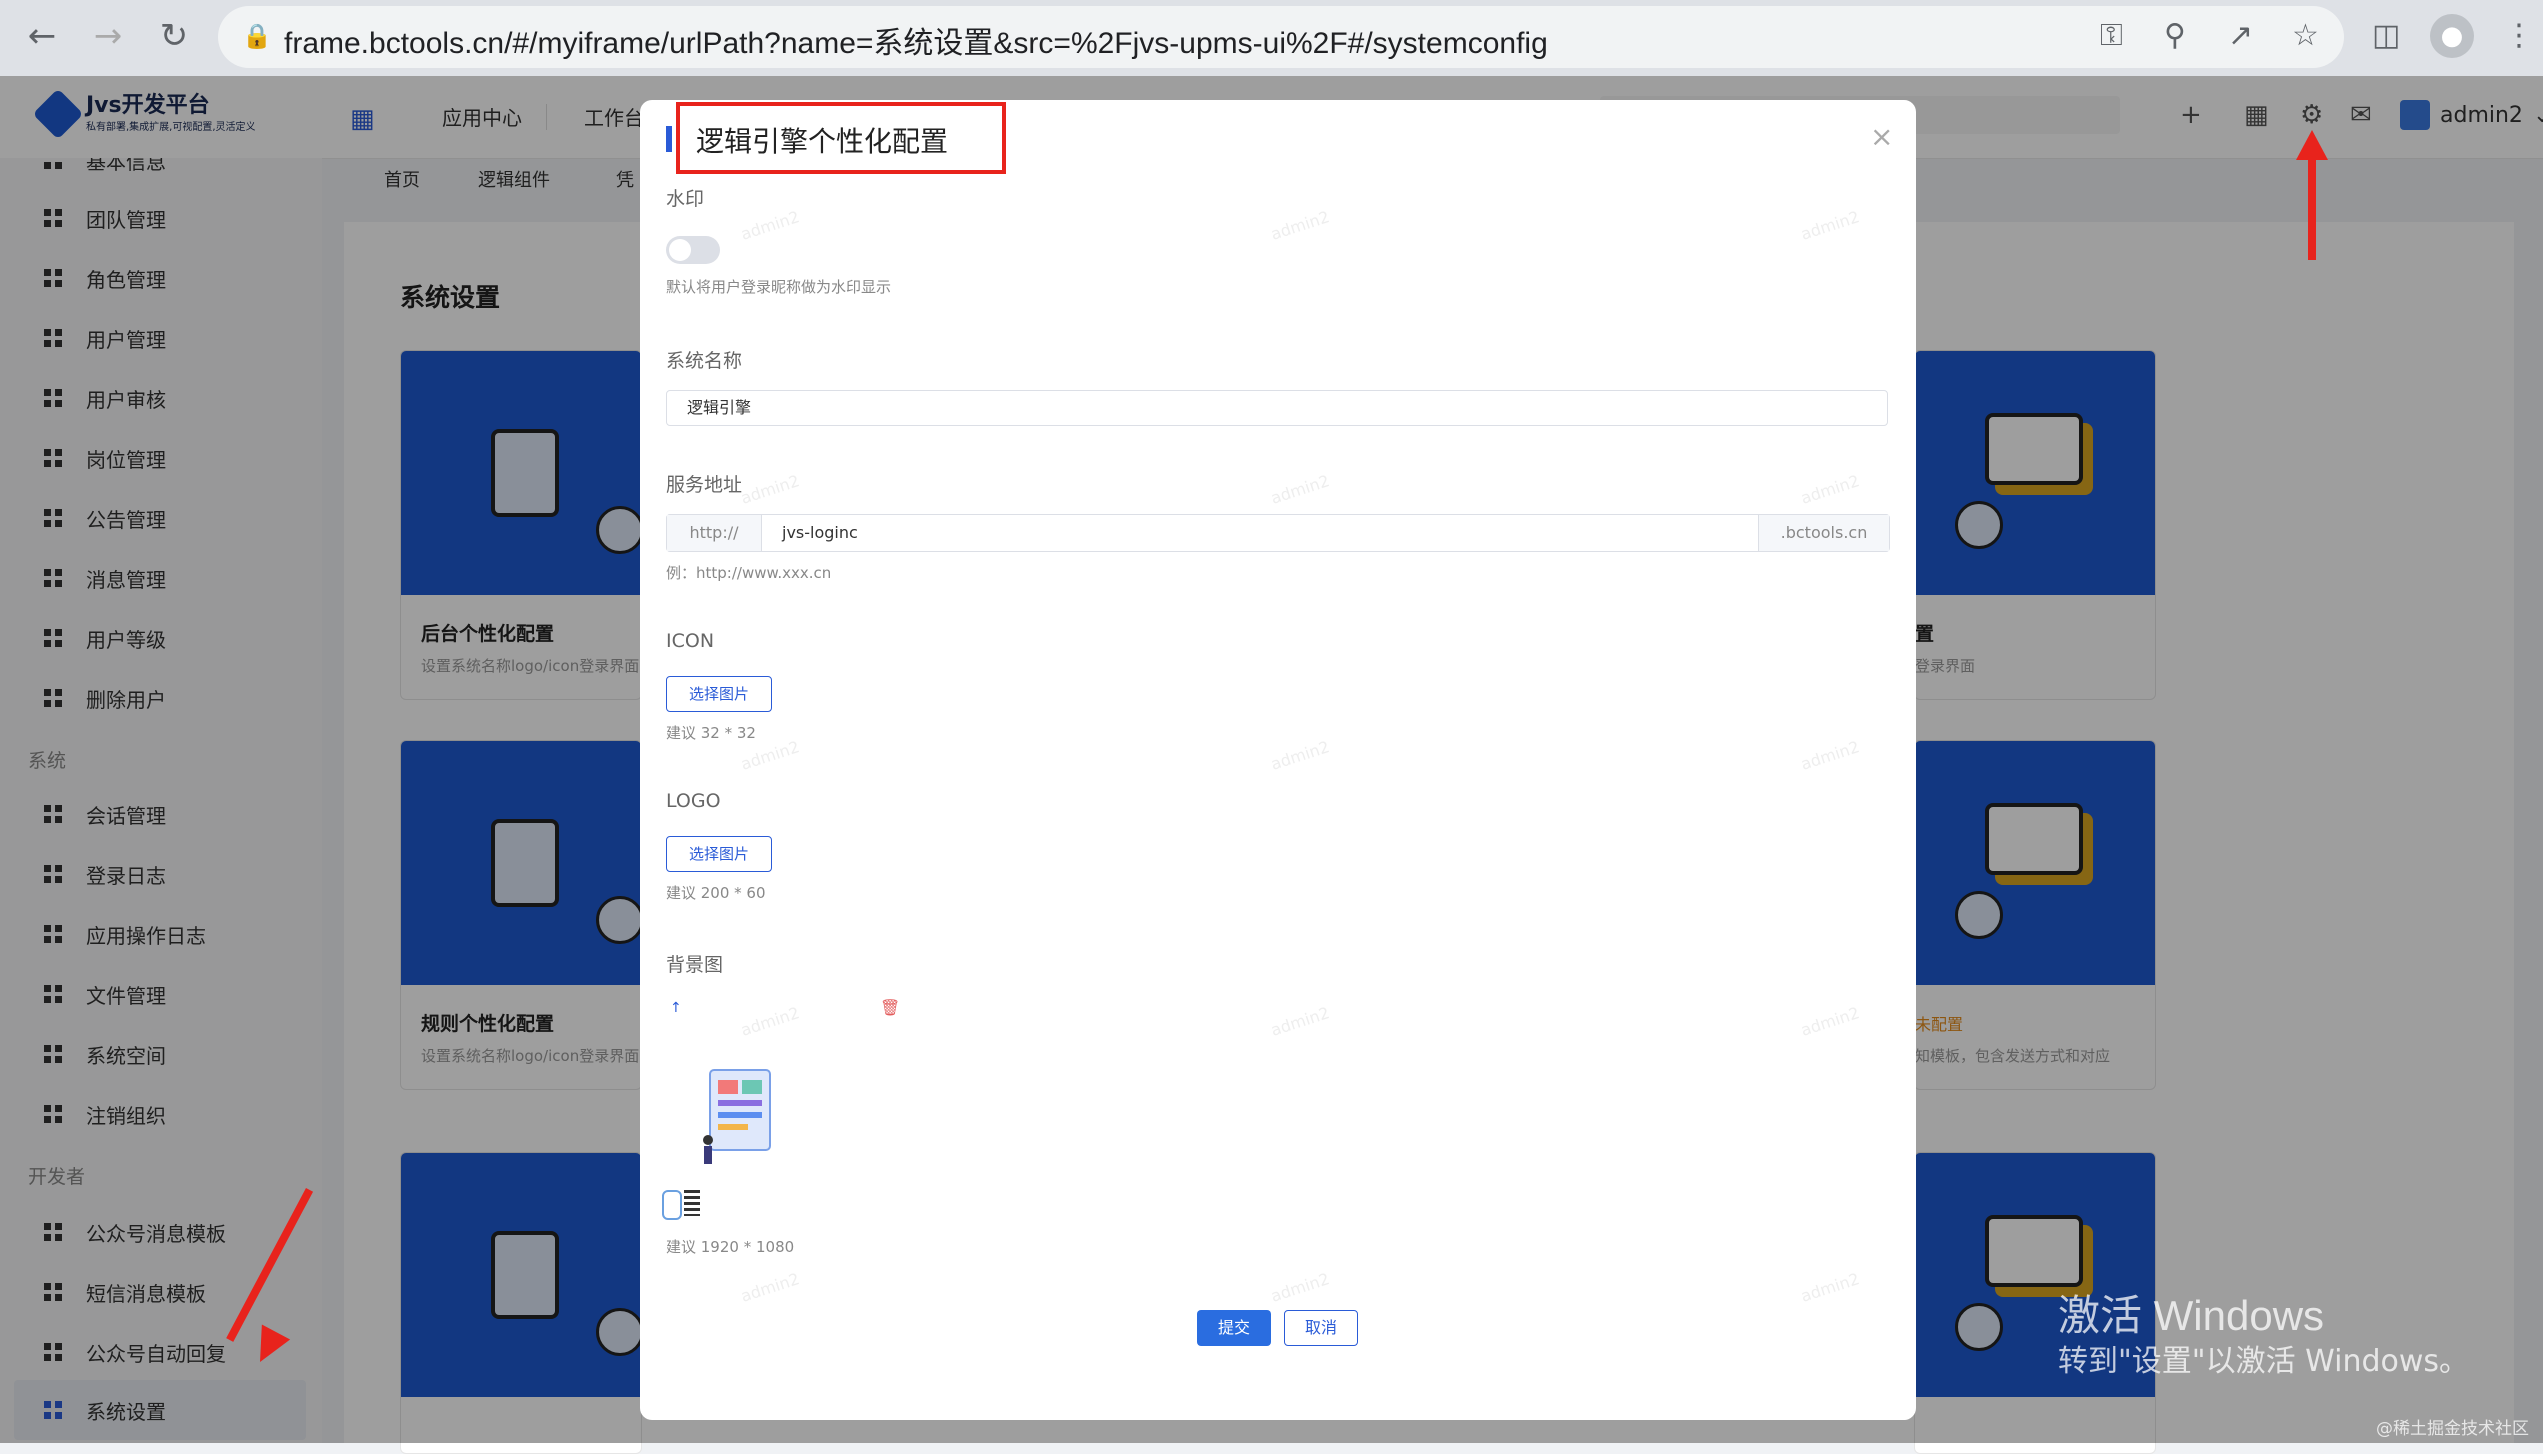 This screenshot has width=2543, height=1454. Describe the element at coordinates (2191, 1315) in the screenshot. I see `windows-activate-title: 激活 Windows` at that location.